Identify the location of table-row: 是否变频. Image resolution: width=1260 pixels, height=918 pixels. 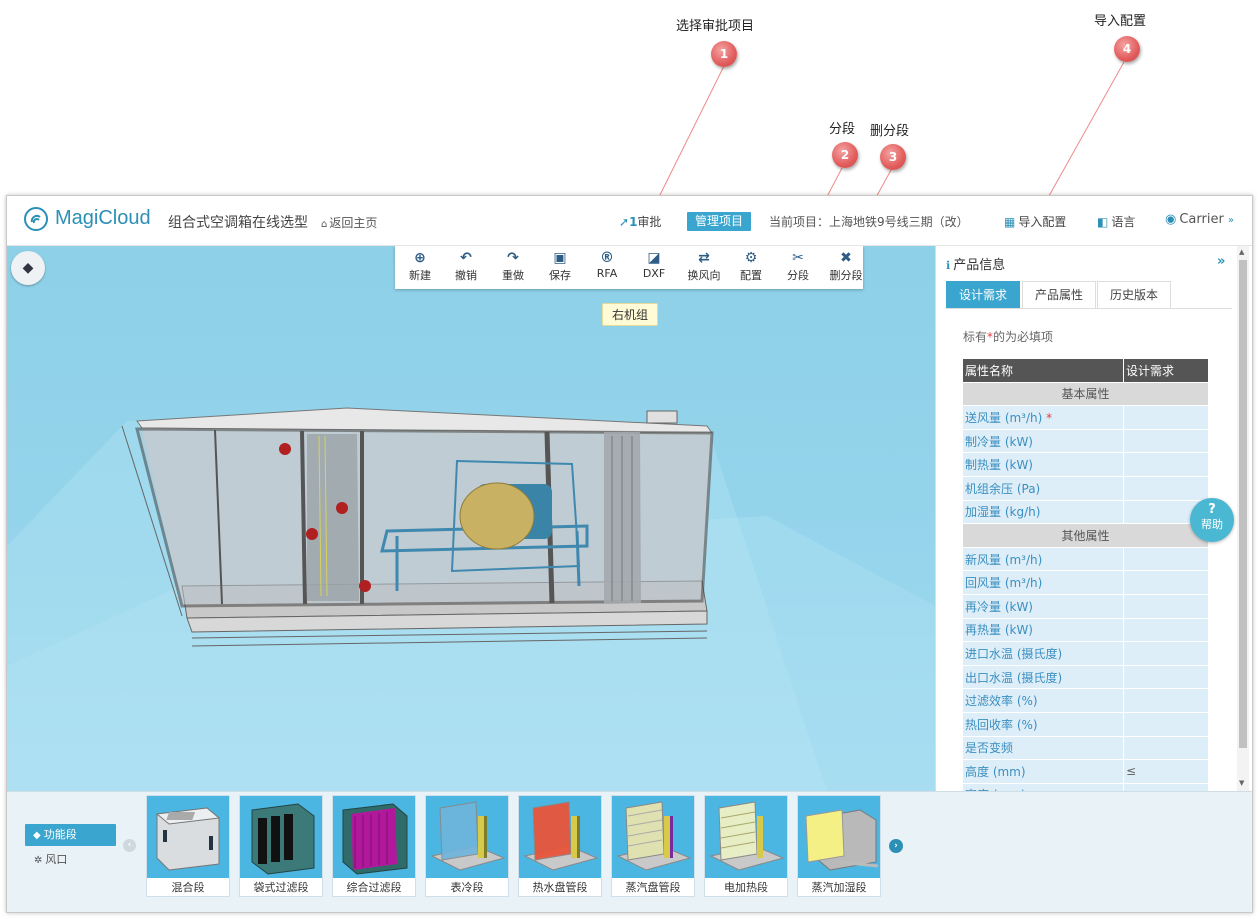
(1085, 748).